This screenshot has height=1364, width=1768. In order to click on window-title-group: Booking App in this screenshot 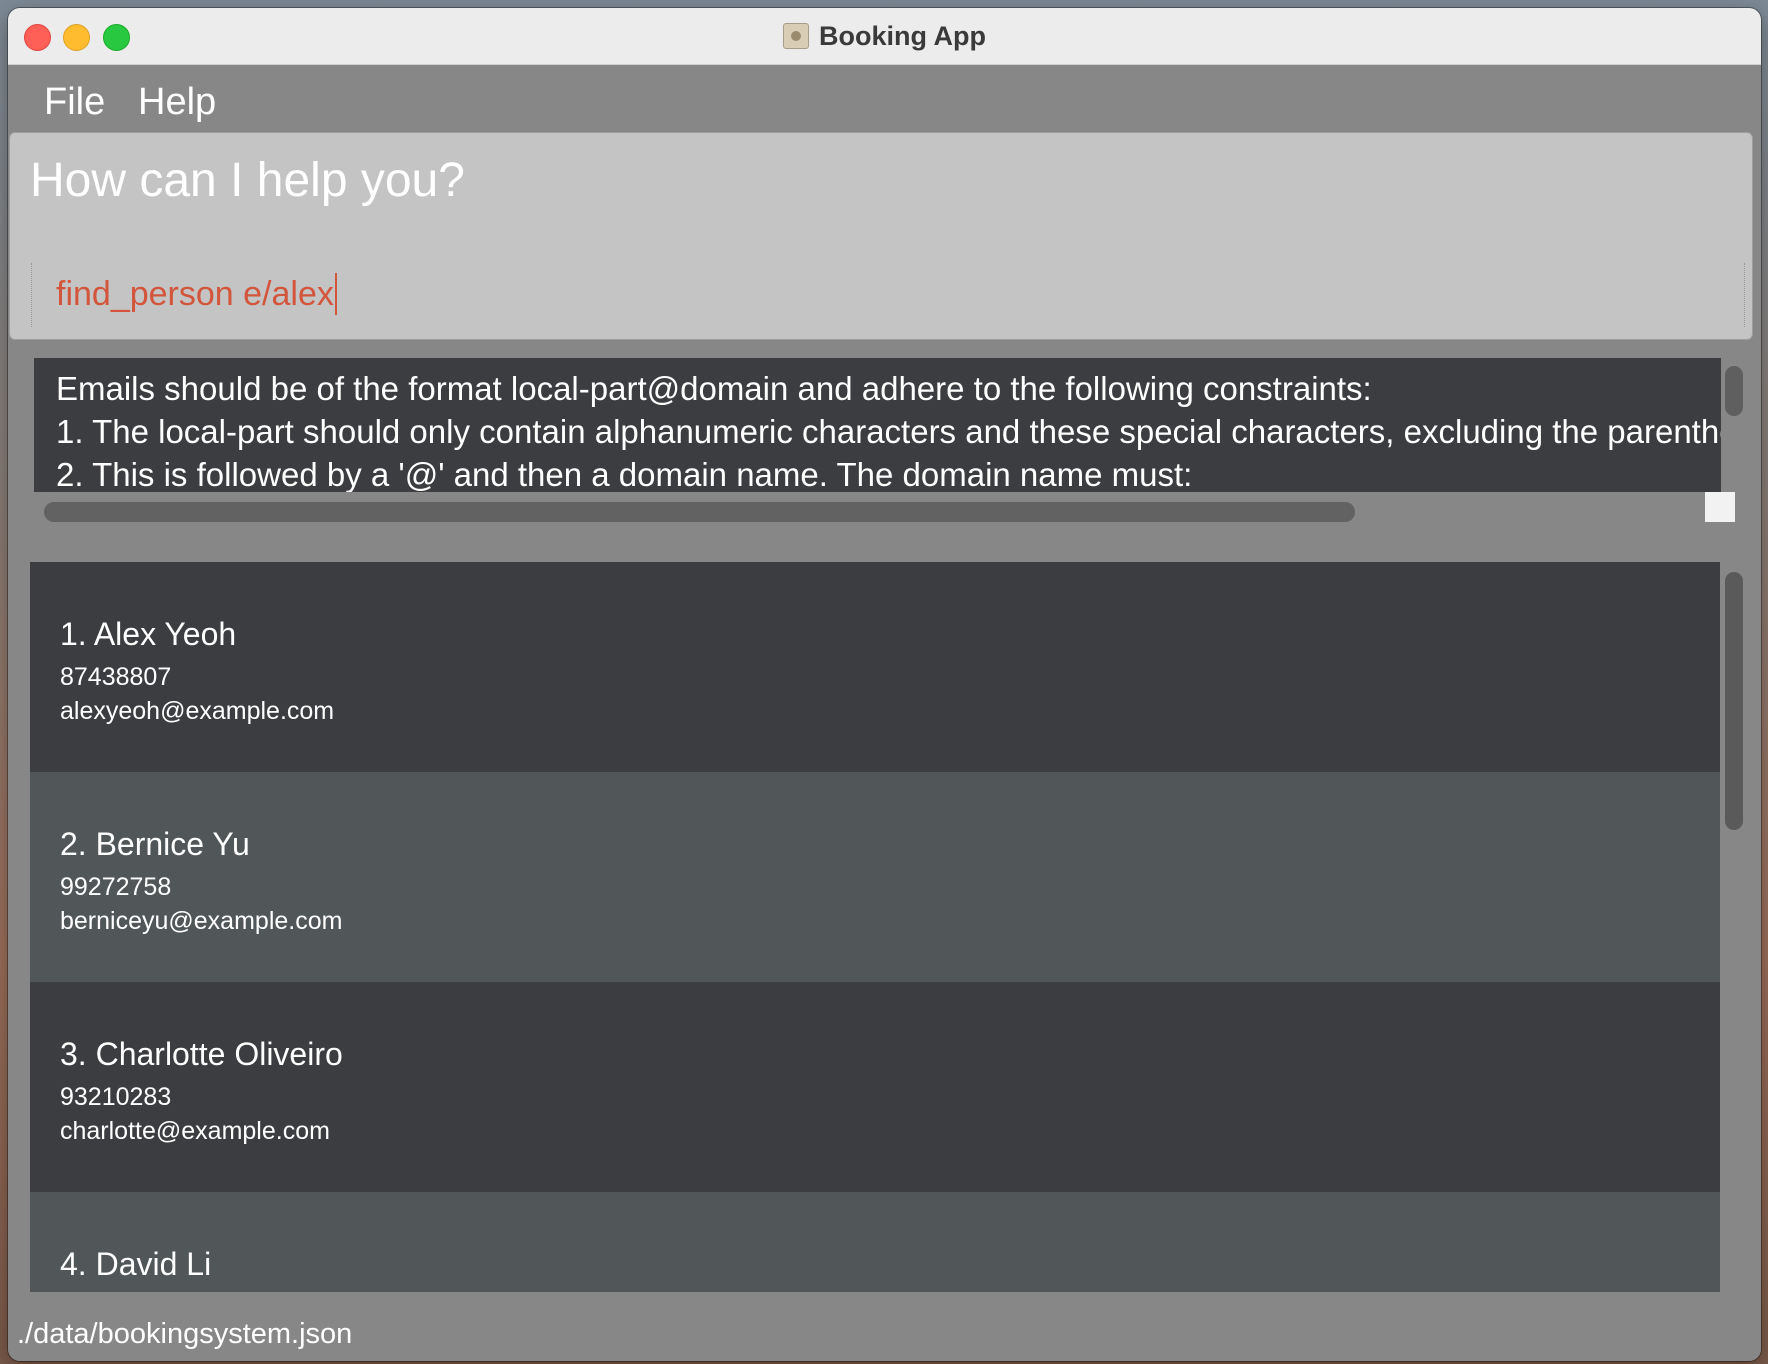, I will do `click(884, 36)`.